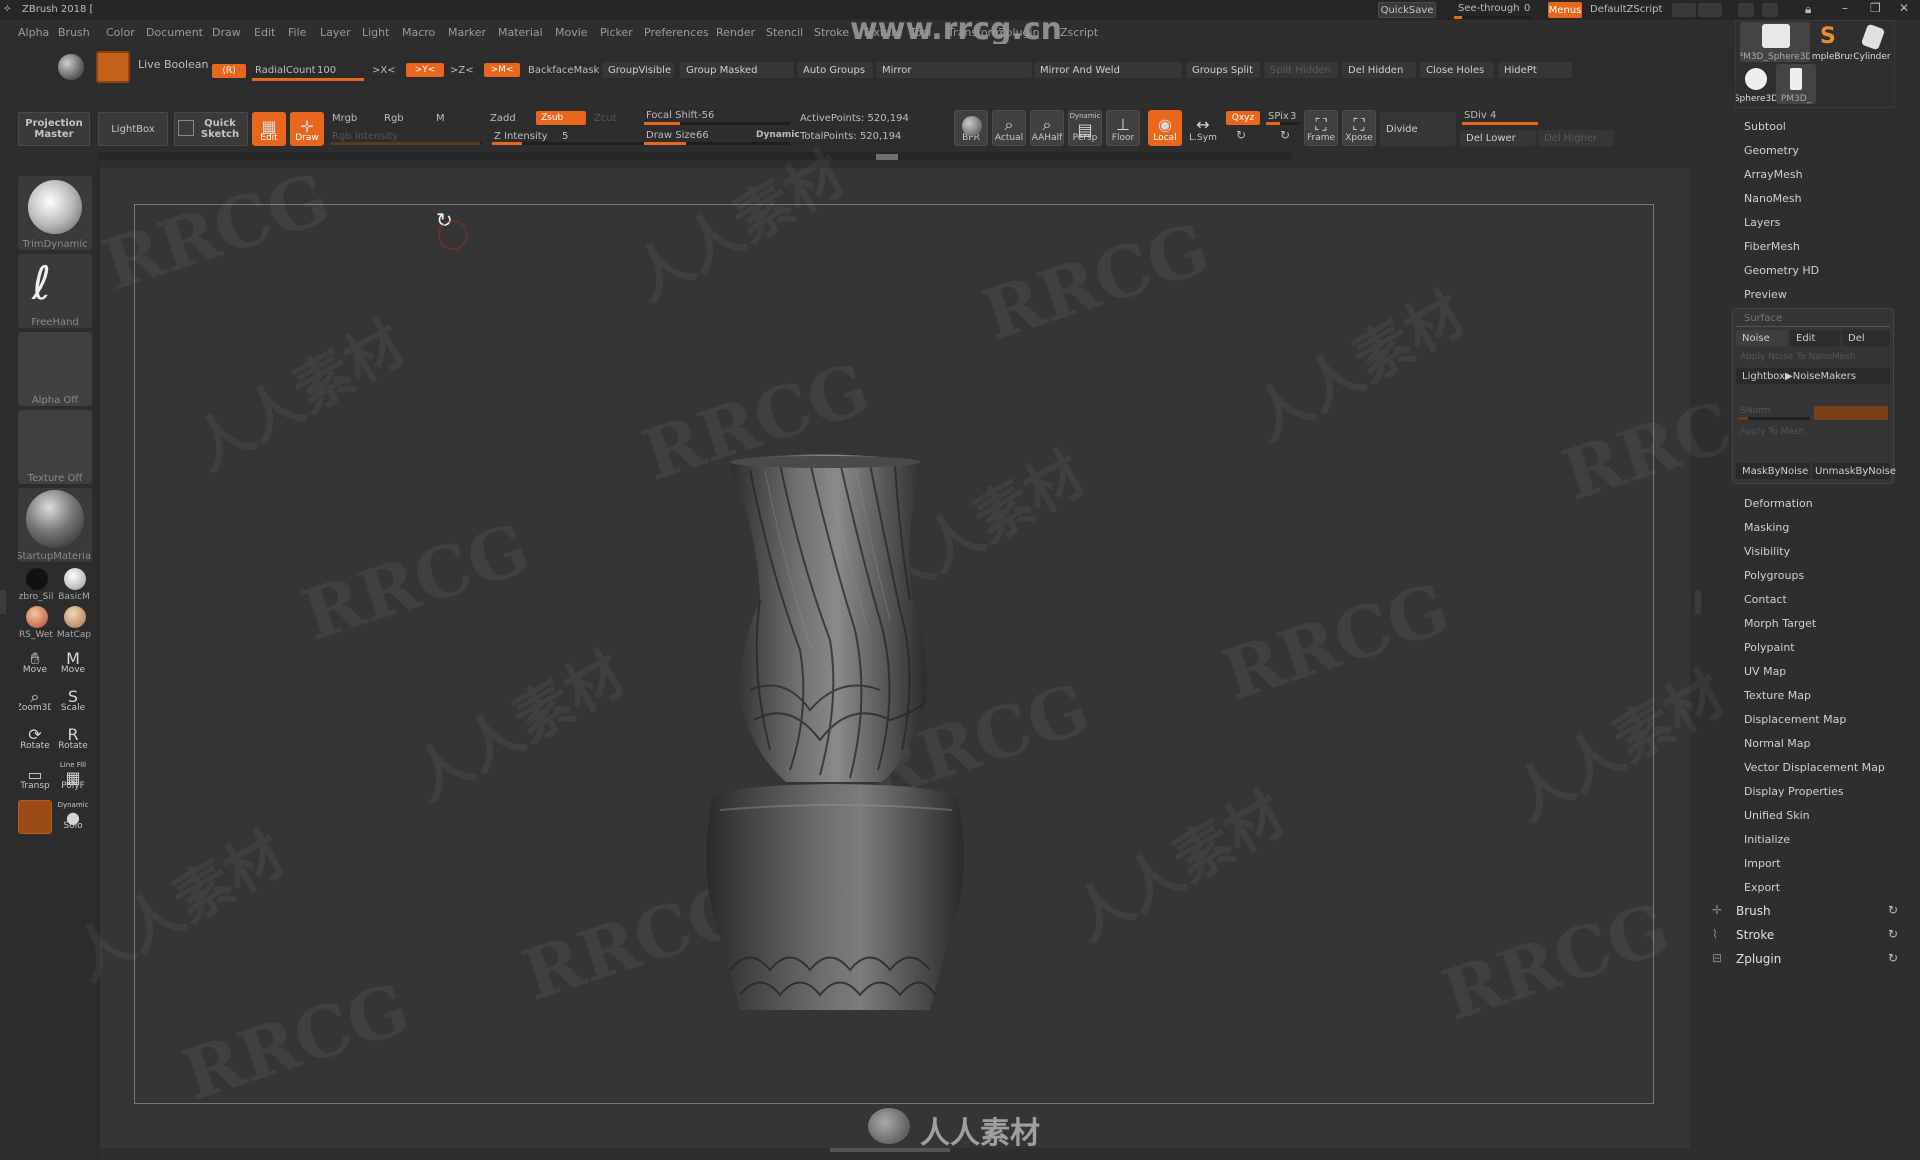 This screenshot has width=1920, height=1160. What do you see at coordinates (1832, 42) in the screenshot?
I see `tool-thumb-simplebrush: S SimpleBrush` at bounding box center [1832, 42].